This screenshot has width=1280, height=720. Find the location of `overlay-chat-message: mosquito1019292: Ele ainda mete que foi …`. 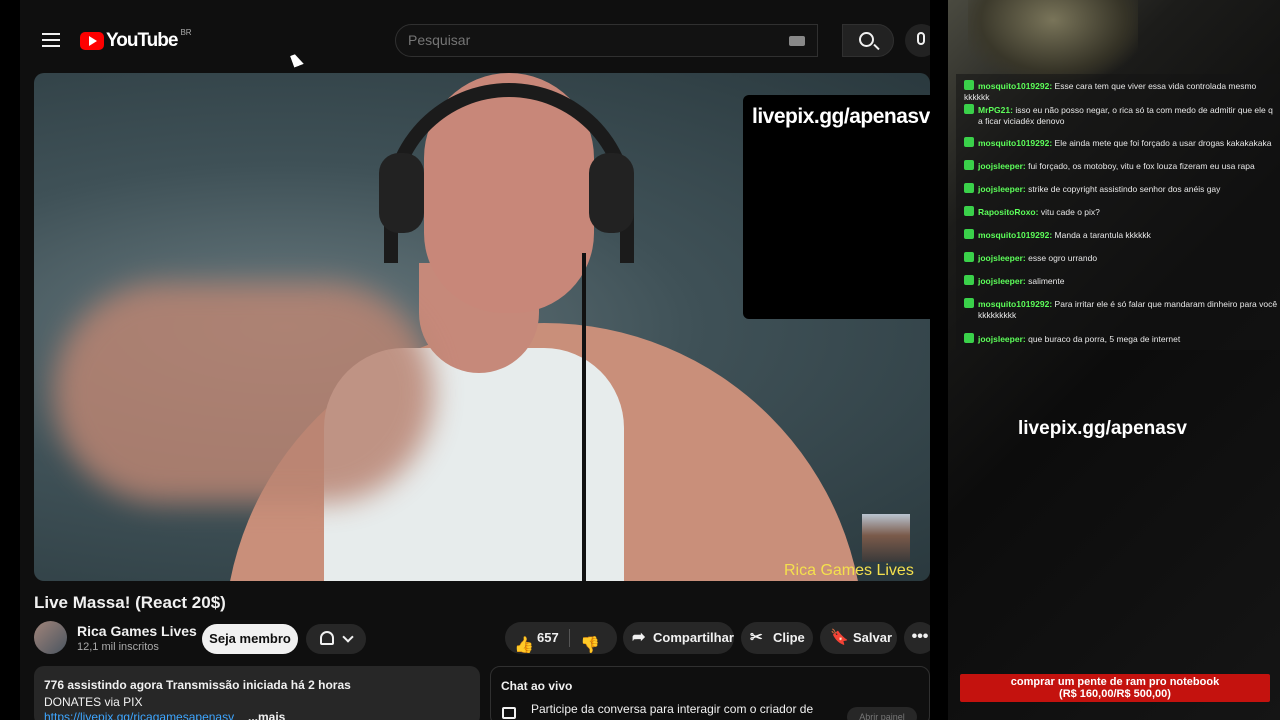

overlay-chat-message: mosquito1019292: Ele ainda mete que foi … is located at coordinates (1122, 143).